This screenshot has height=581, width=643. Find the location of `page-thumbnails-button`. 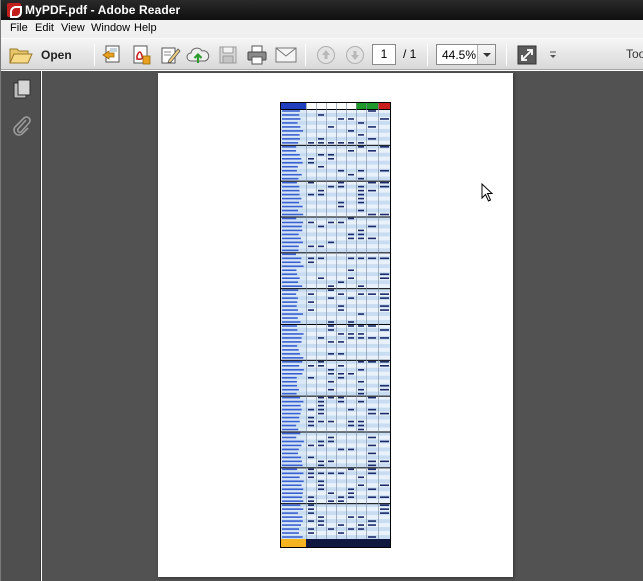

page-thumbnails-button is located at coordinates (22, 89).